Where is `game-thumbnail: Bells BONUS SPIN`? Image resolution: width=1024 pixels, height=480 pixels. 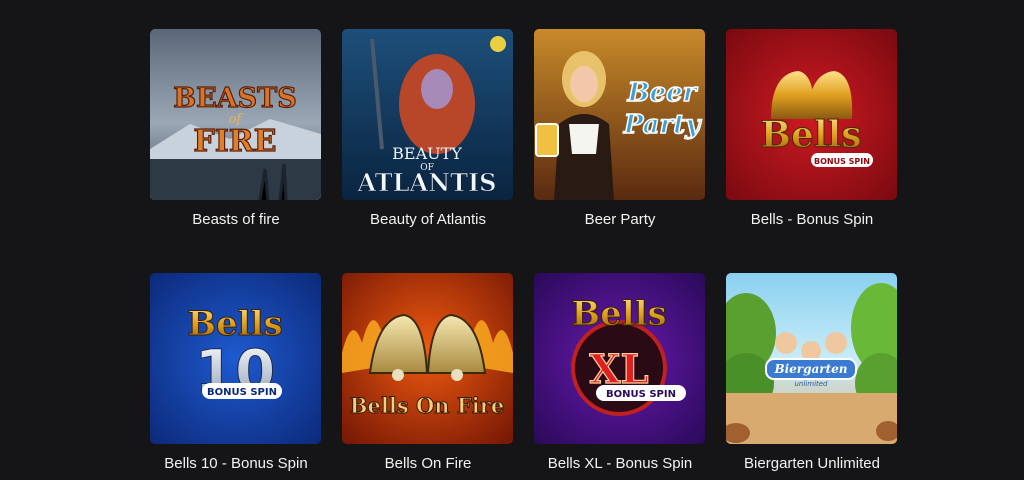 game-thumbnail: Bells BONUS SPIN is located at coordinates (811, 114).